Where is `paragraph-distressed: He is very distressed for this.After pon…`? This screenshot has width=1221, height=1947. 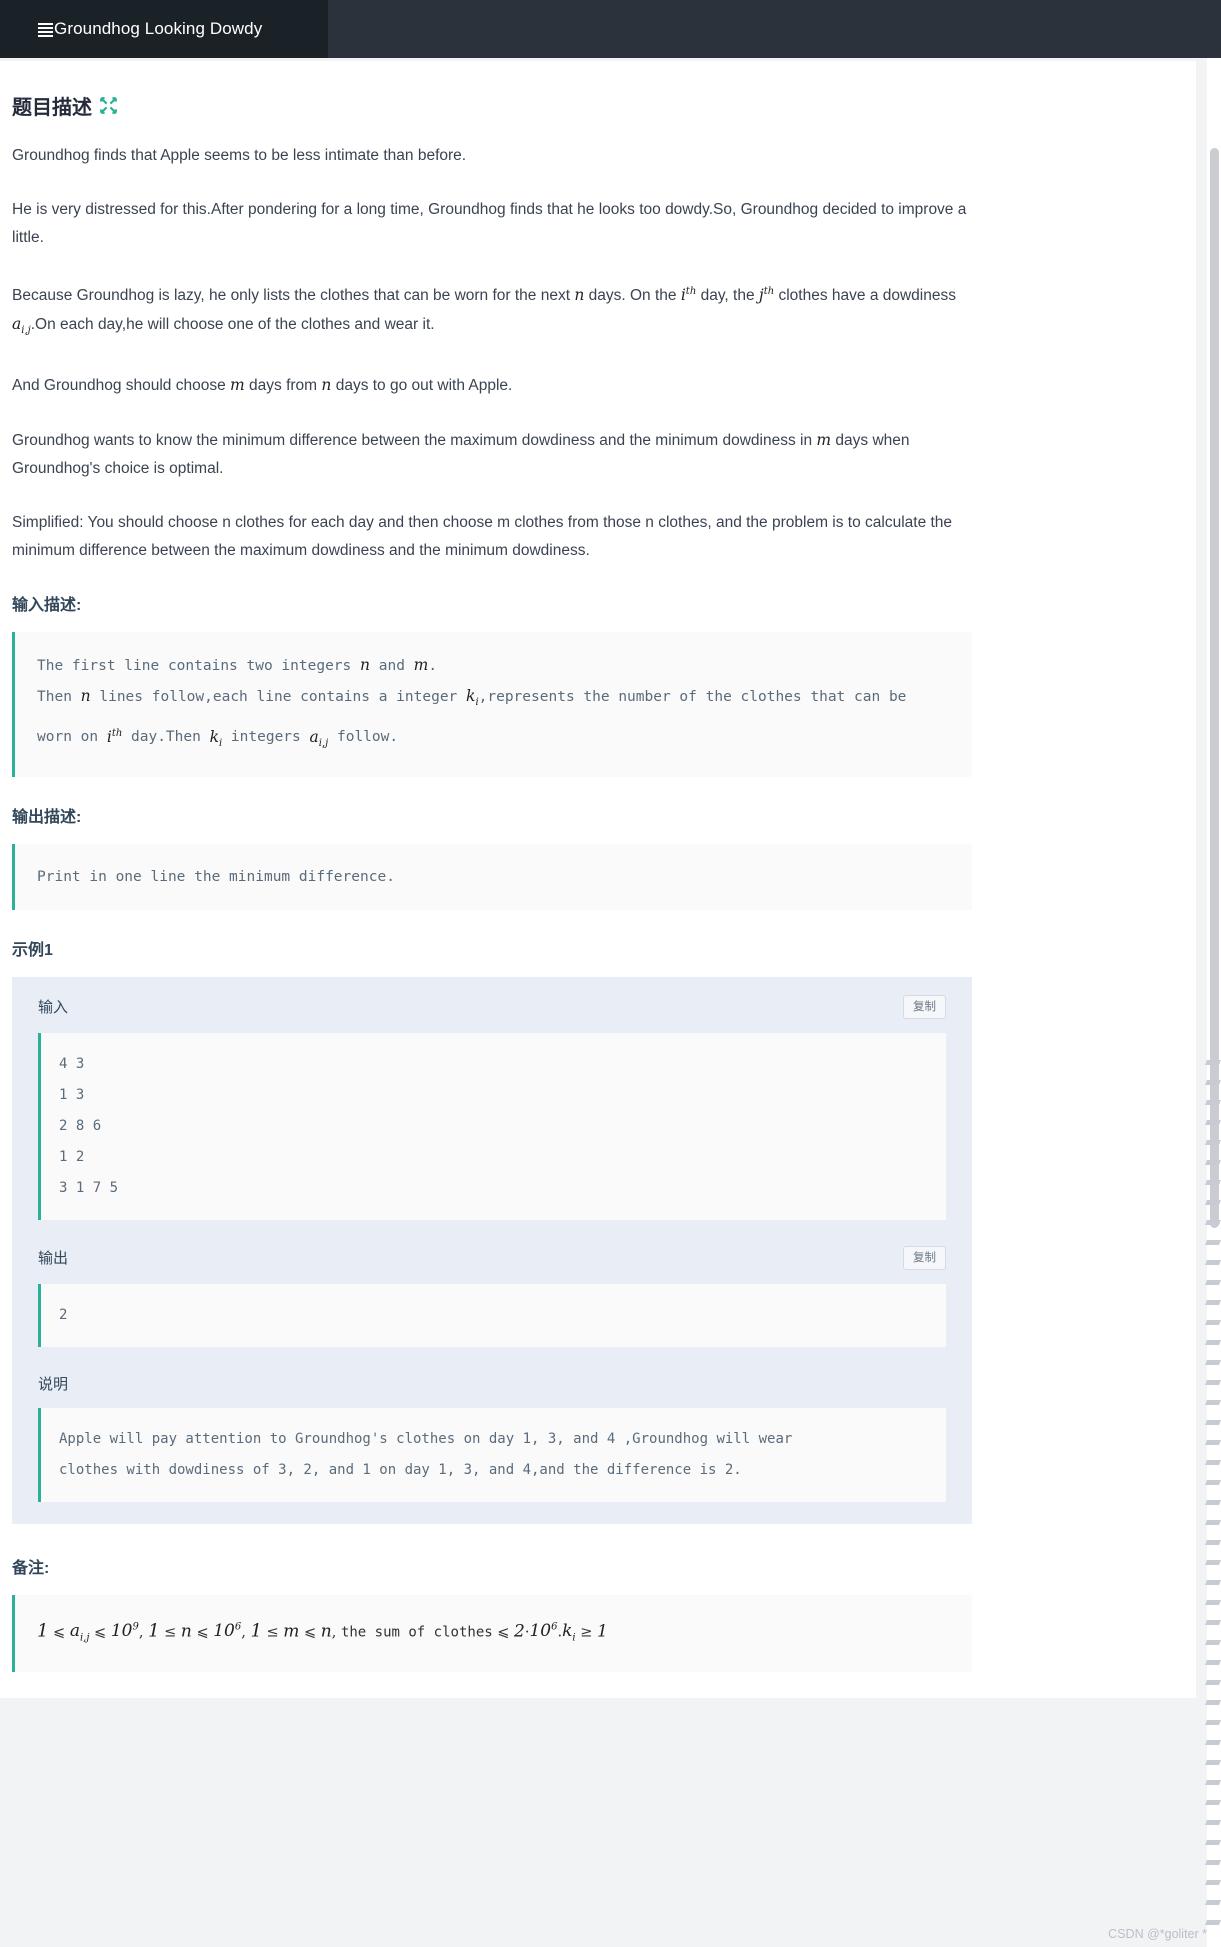
paragraph-distressed: He is very distressed for this.After pon… is located at coordinates (489, 223).